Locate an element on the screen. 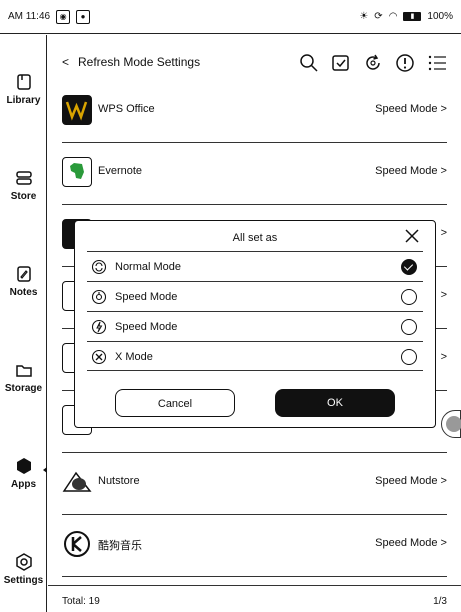 Image resolution: width=461 pixels, height=612 pixels. x-mode-icon is located at coordinates (99, 357).